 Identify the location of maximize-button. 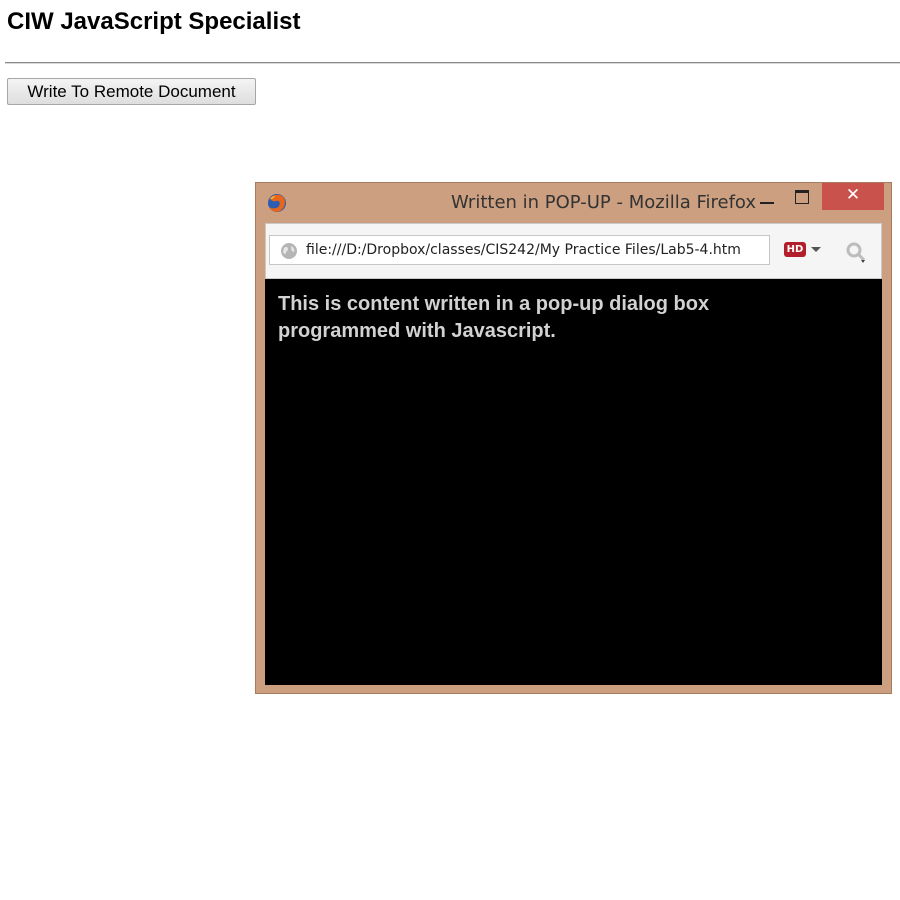
(800, 197).